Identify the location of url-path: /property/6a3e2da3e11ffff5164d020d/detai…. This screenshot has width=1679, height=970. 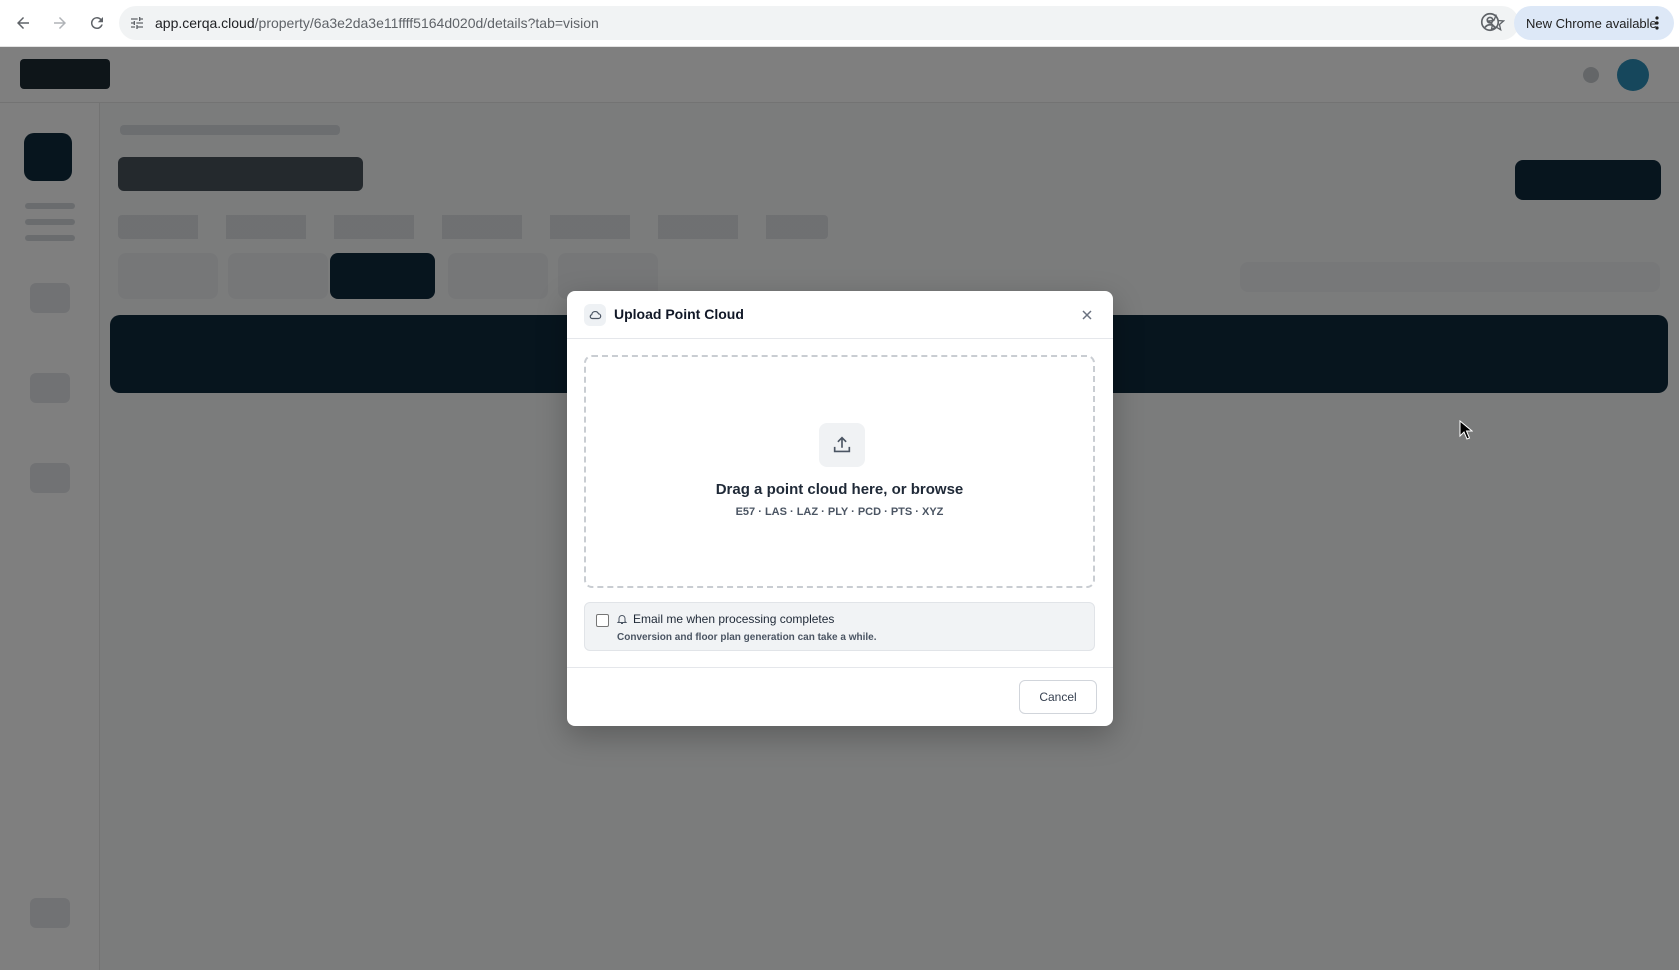
(426, 23).